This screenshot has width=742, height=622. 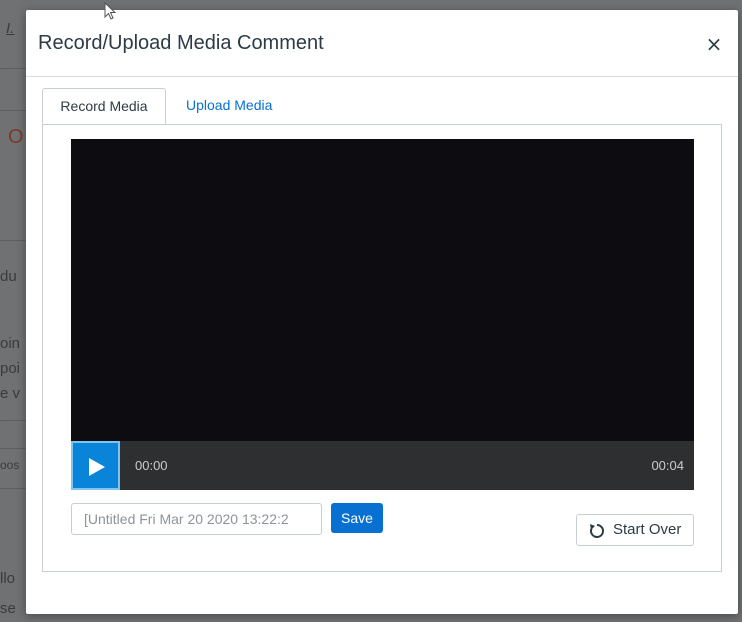 What do you see at coordinates (357, 518) in the screenshot?
I see `save-button: Save` at bounding box center [357, 518].